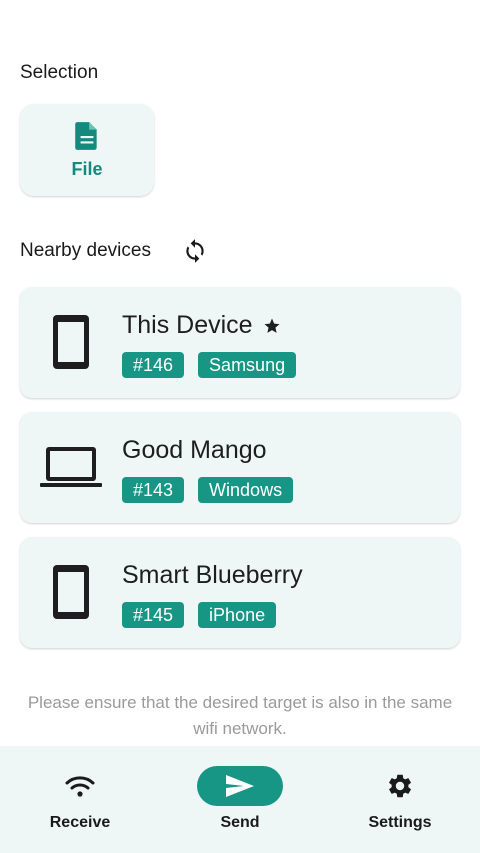 The image size is (480, 853). I want to click on nav-receive: Receive, so click(80, 799).